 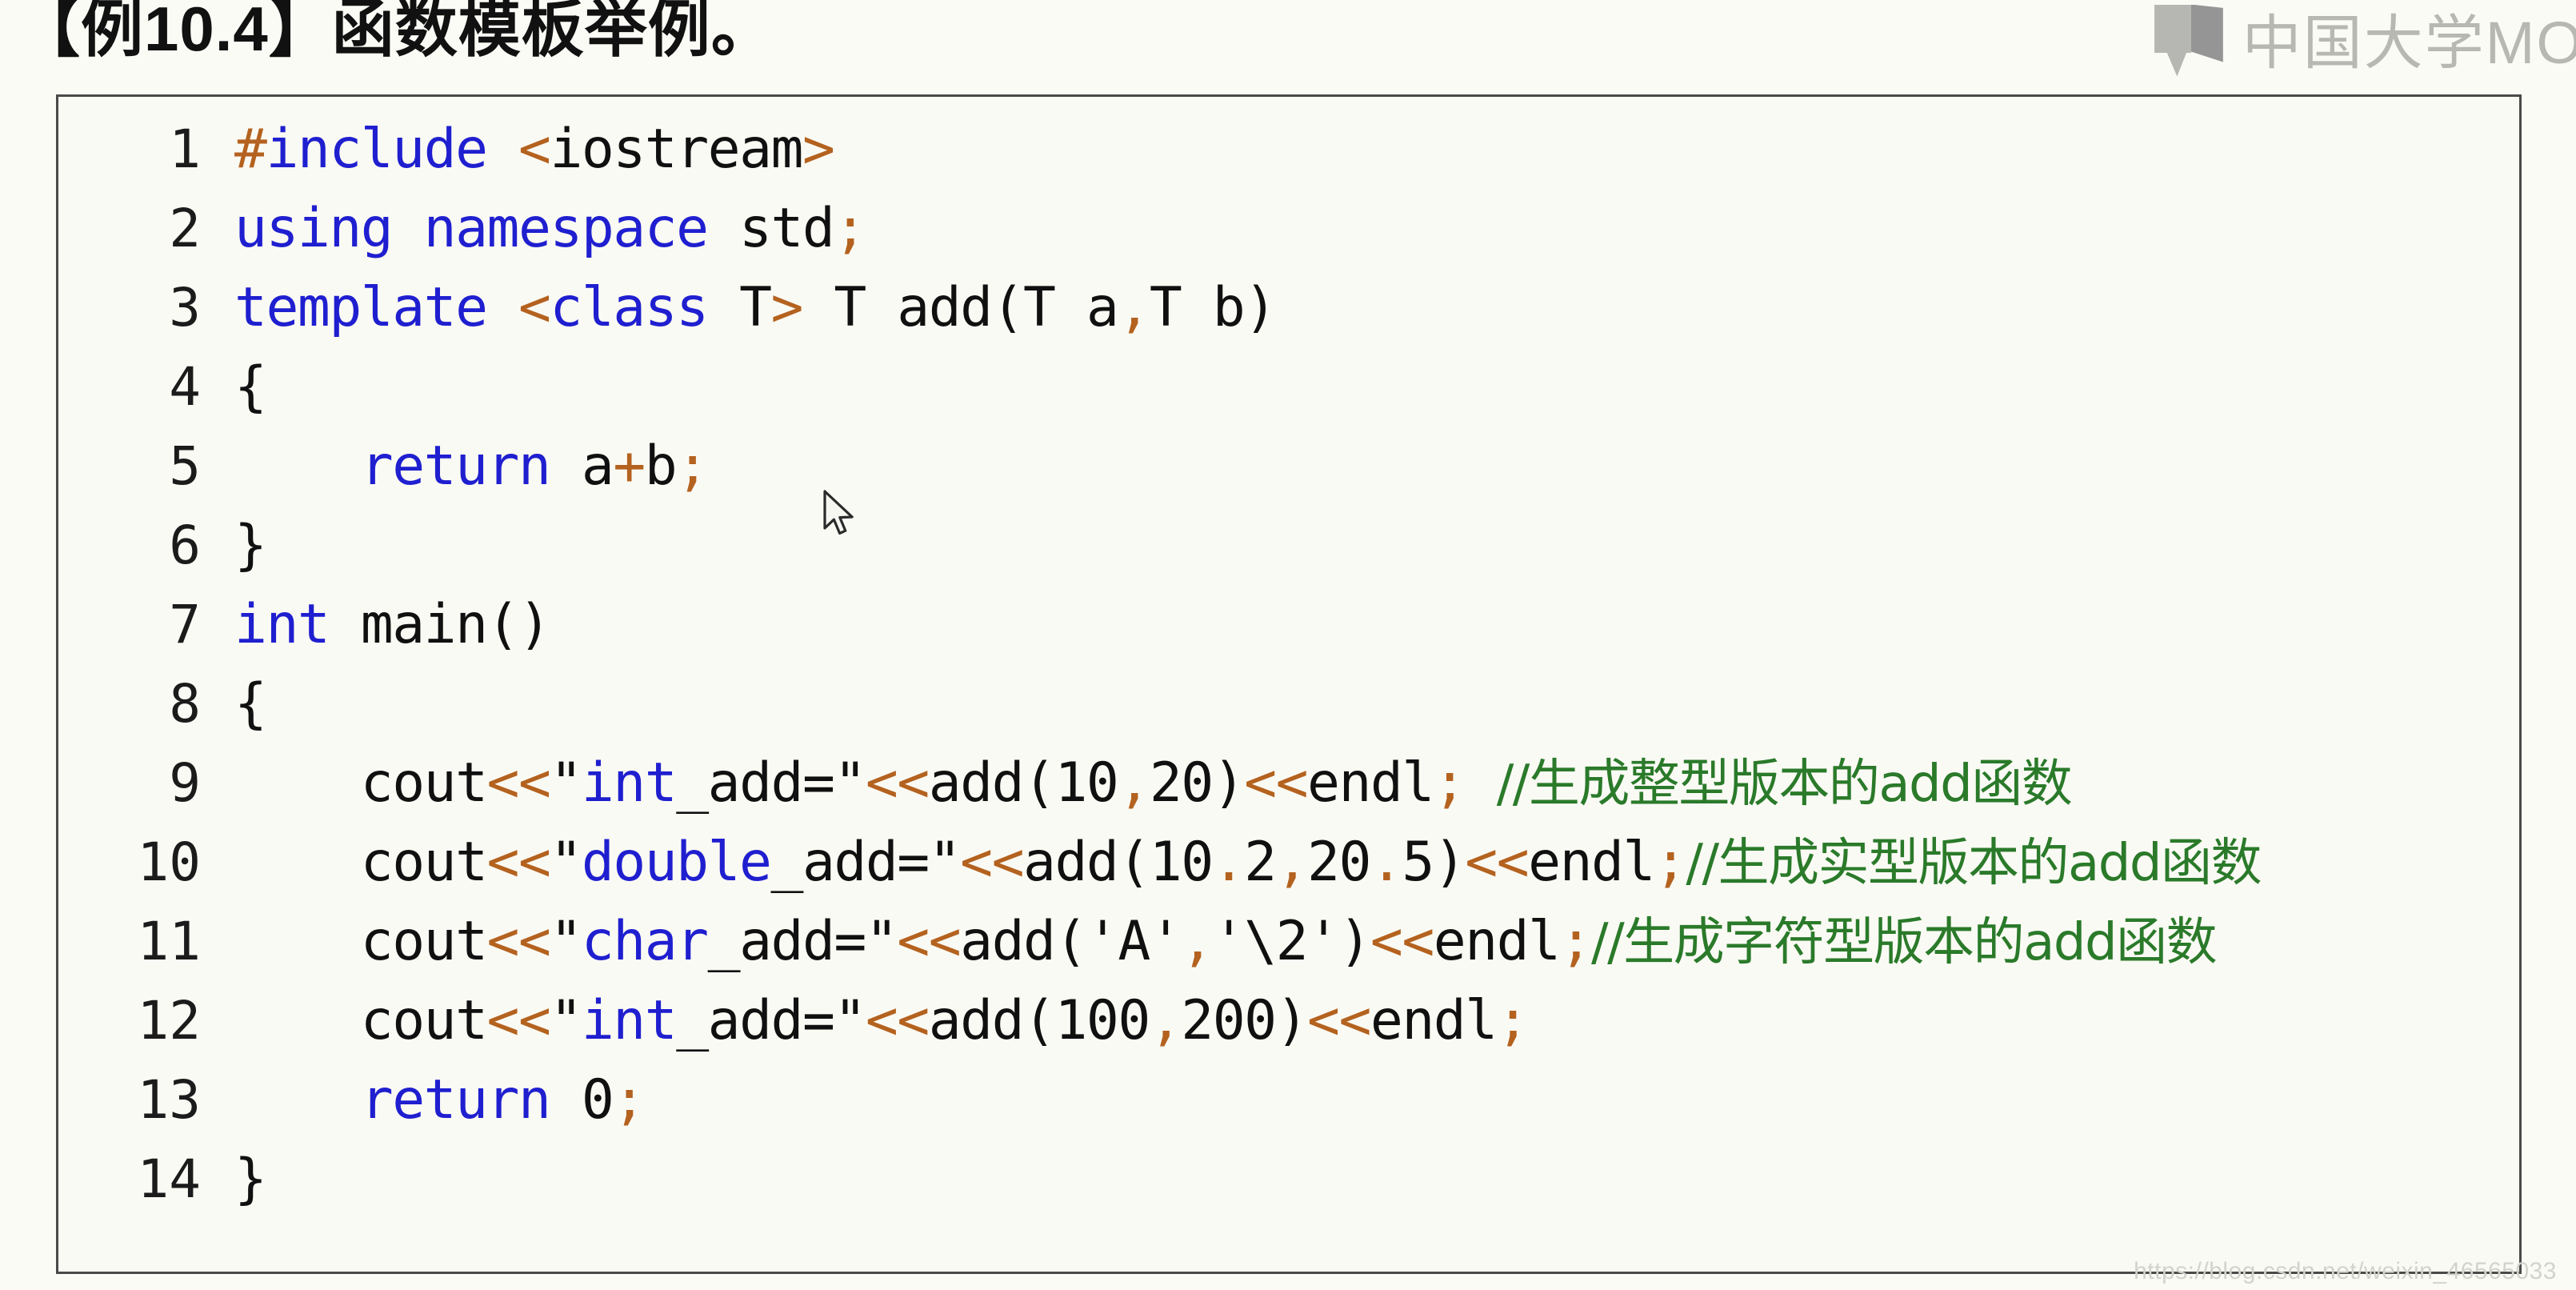 I want to click on code-token: }, so click(x=250, y=545).